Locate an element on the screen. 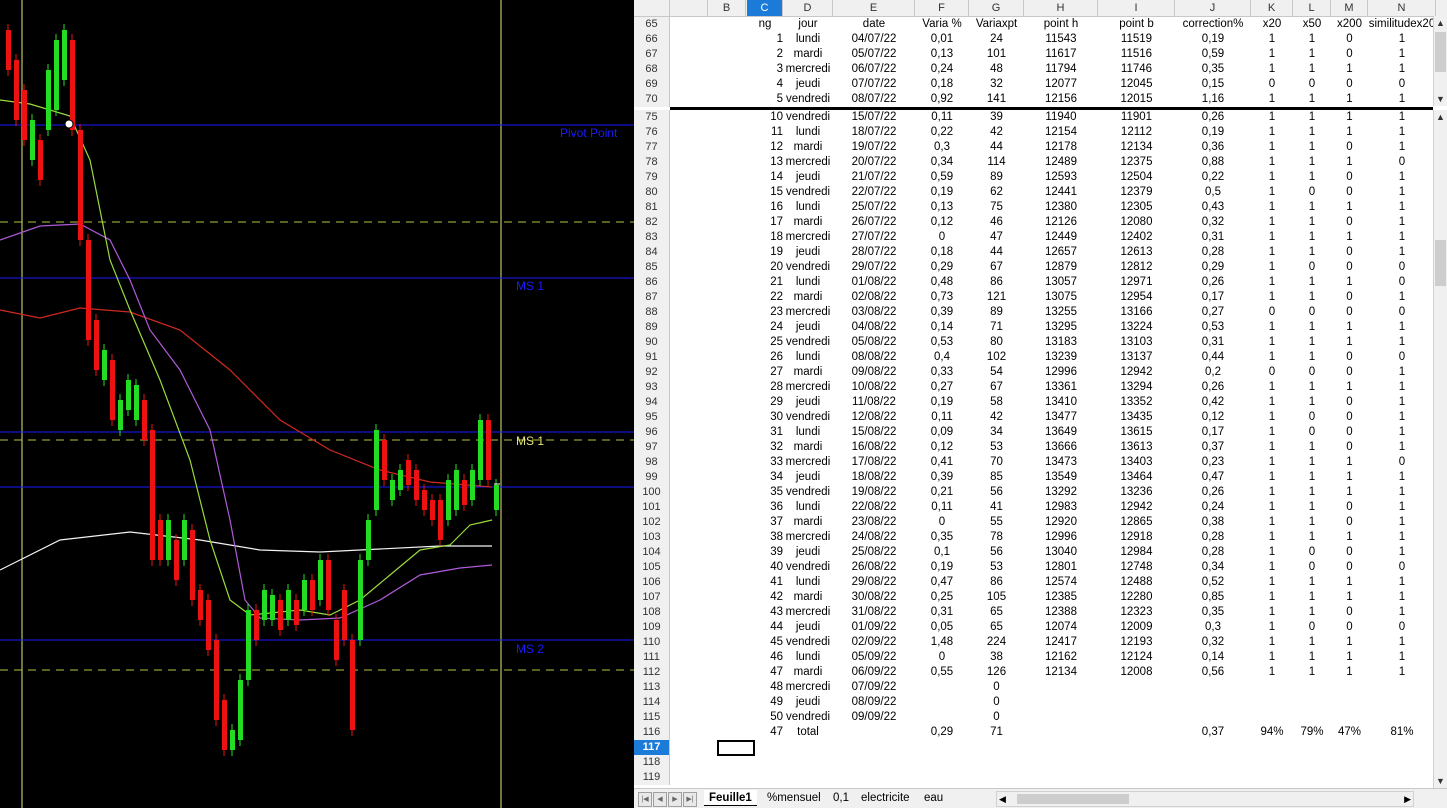  table-cell: 13361 is located at coordinates (1061, 387).